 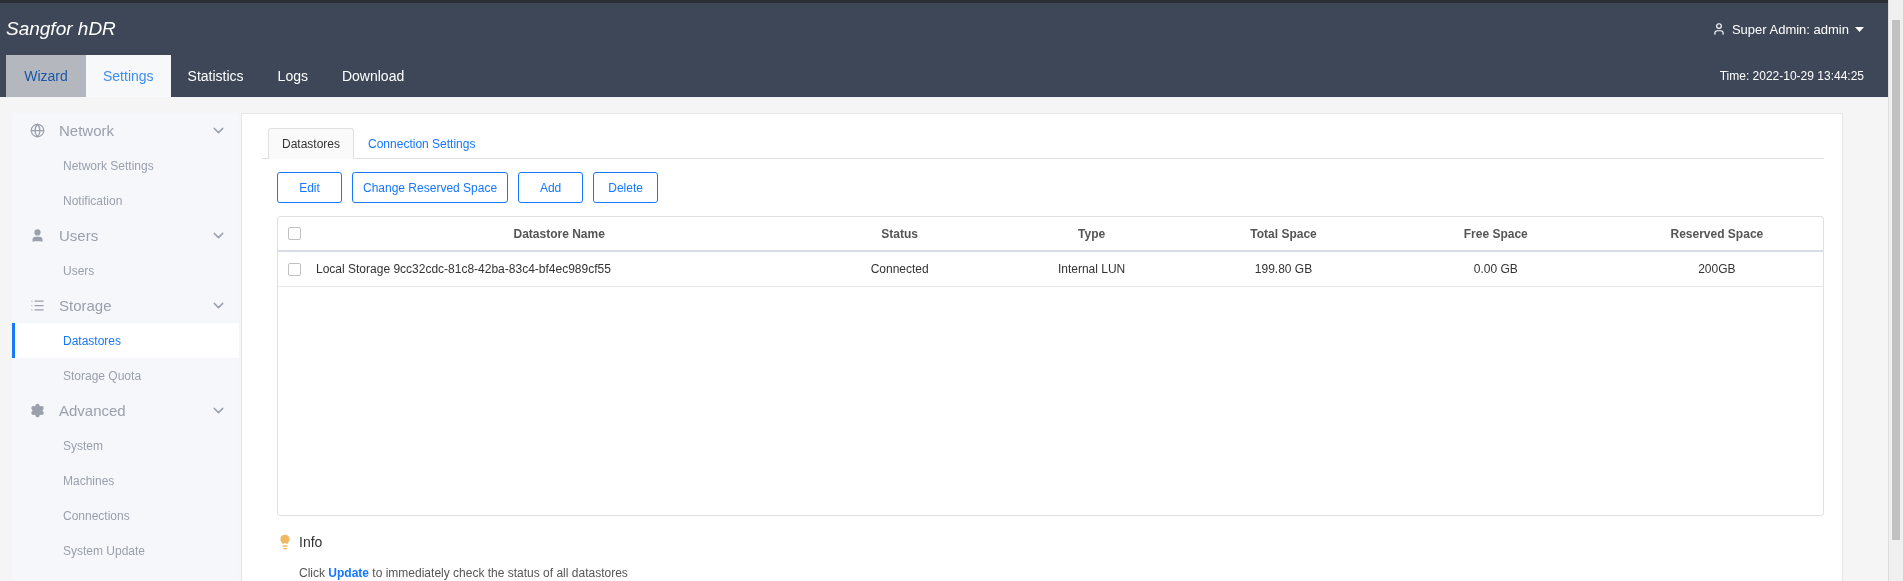 What do you see at coordinates (1896, 280) in the screenshot?
I see `scrollbar-thumb` at bounding box center [1896, 280].